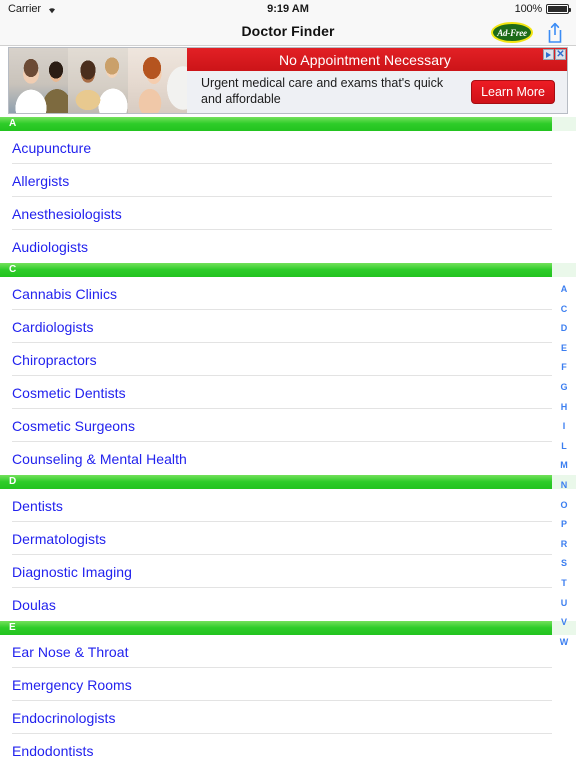  I want to click on ad-free-button: Ad-Free, so click(512, 32).